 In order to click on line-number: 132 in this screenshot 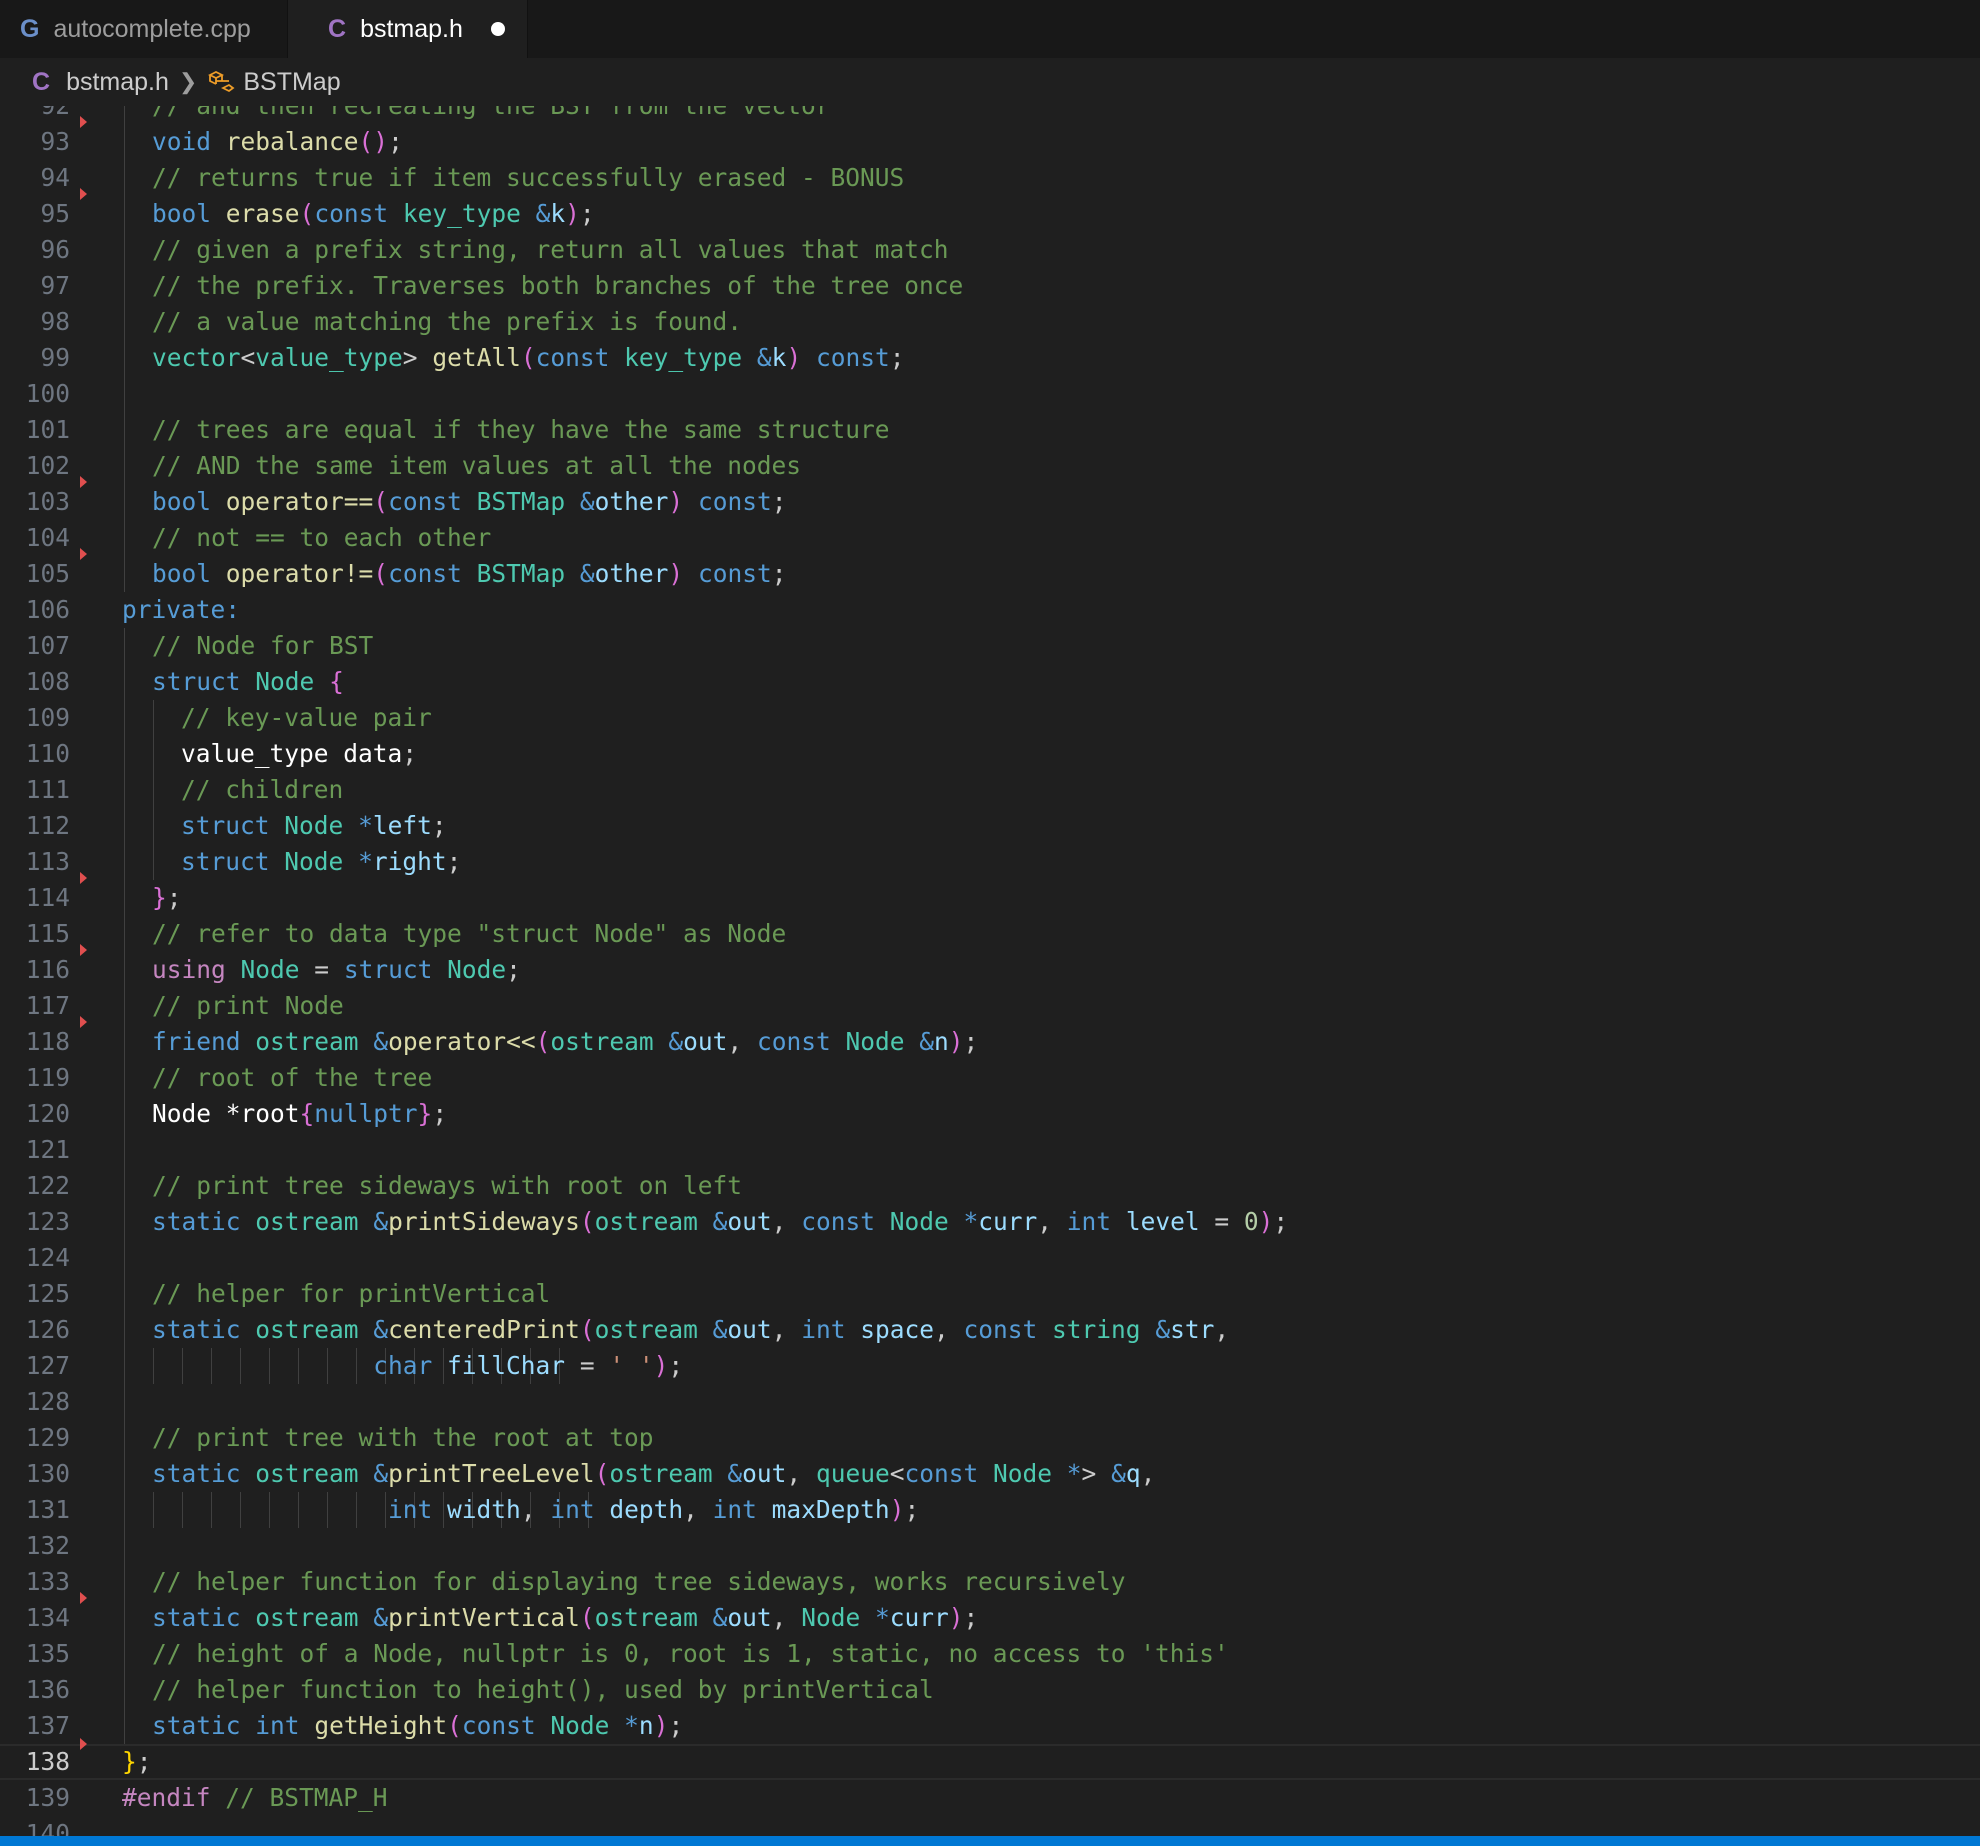, I will do `click(35, 1546)`.